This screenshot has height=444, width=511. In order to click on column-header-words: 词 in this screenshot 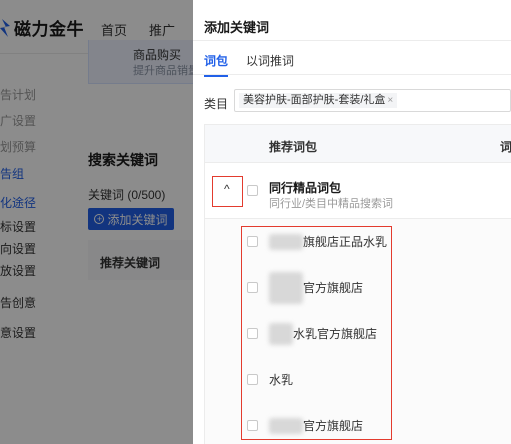, I will do `click(505, 147)`.